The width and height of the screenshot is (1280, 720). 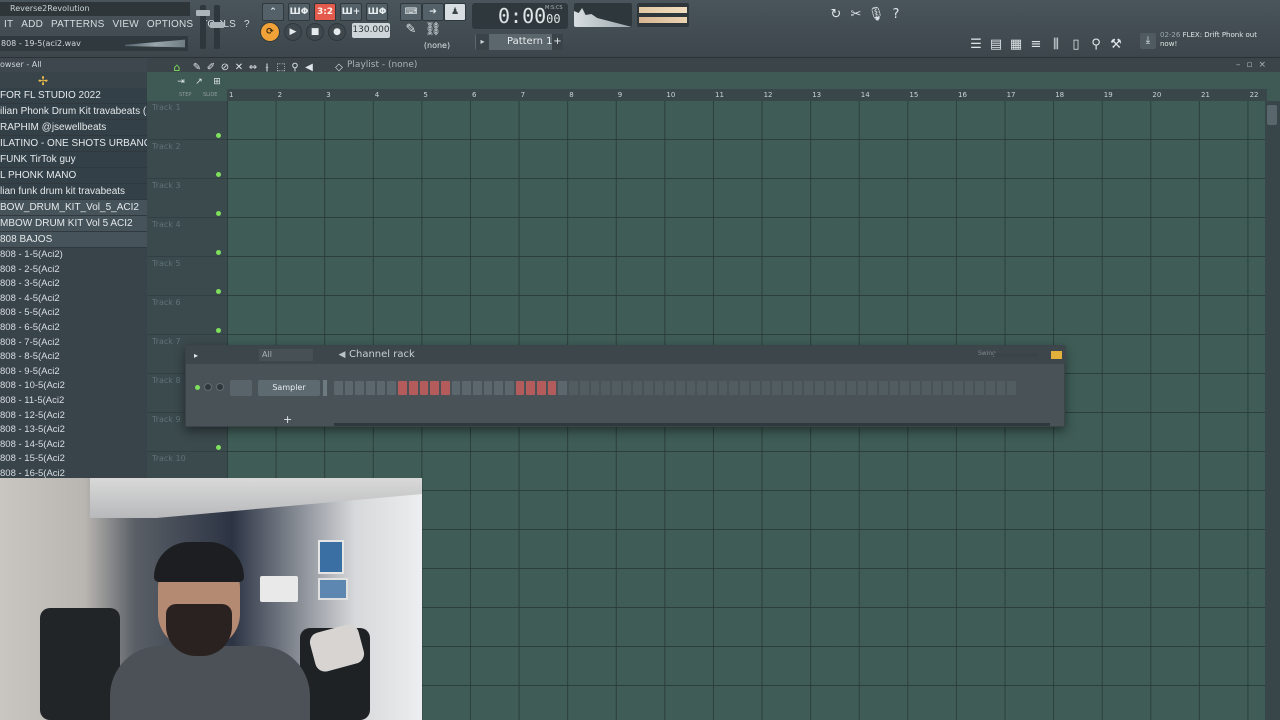 What do you see at coordinates (73, 96) in the screenshot?
I see `browser-folder: FOR FL STUDIO 2022` at bounding box center [73, 96].